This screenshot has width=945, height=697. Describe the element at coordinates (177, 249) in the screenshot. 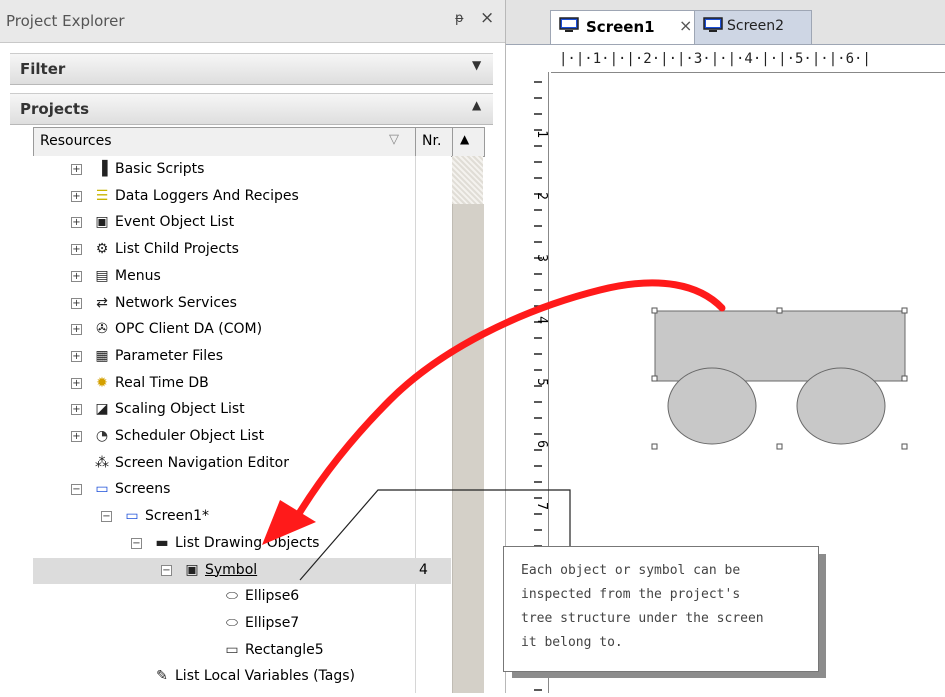

I see `tree-item-label: List Child Projects` at that location.